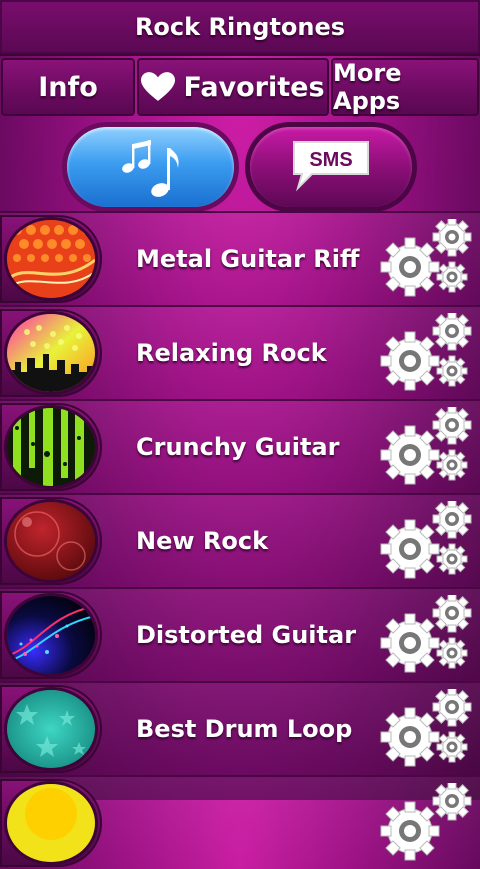 The width and height of the screenshot is (480, 869). I want to click on sms-mode-button: SMS, so click(331, 167).